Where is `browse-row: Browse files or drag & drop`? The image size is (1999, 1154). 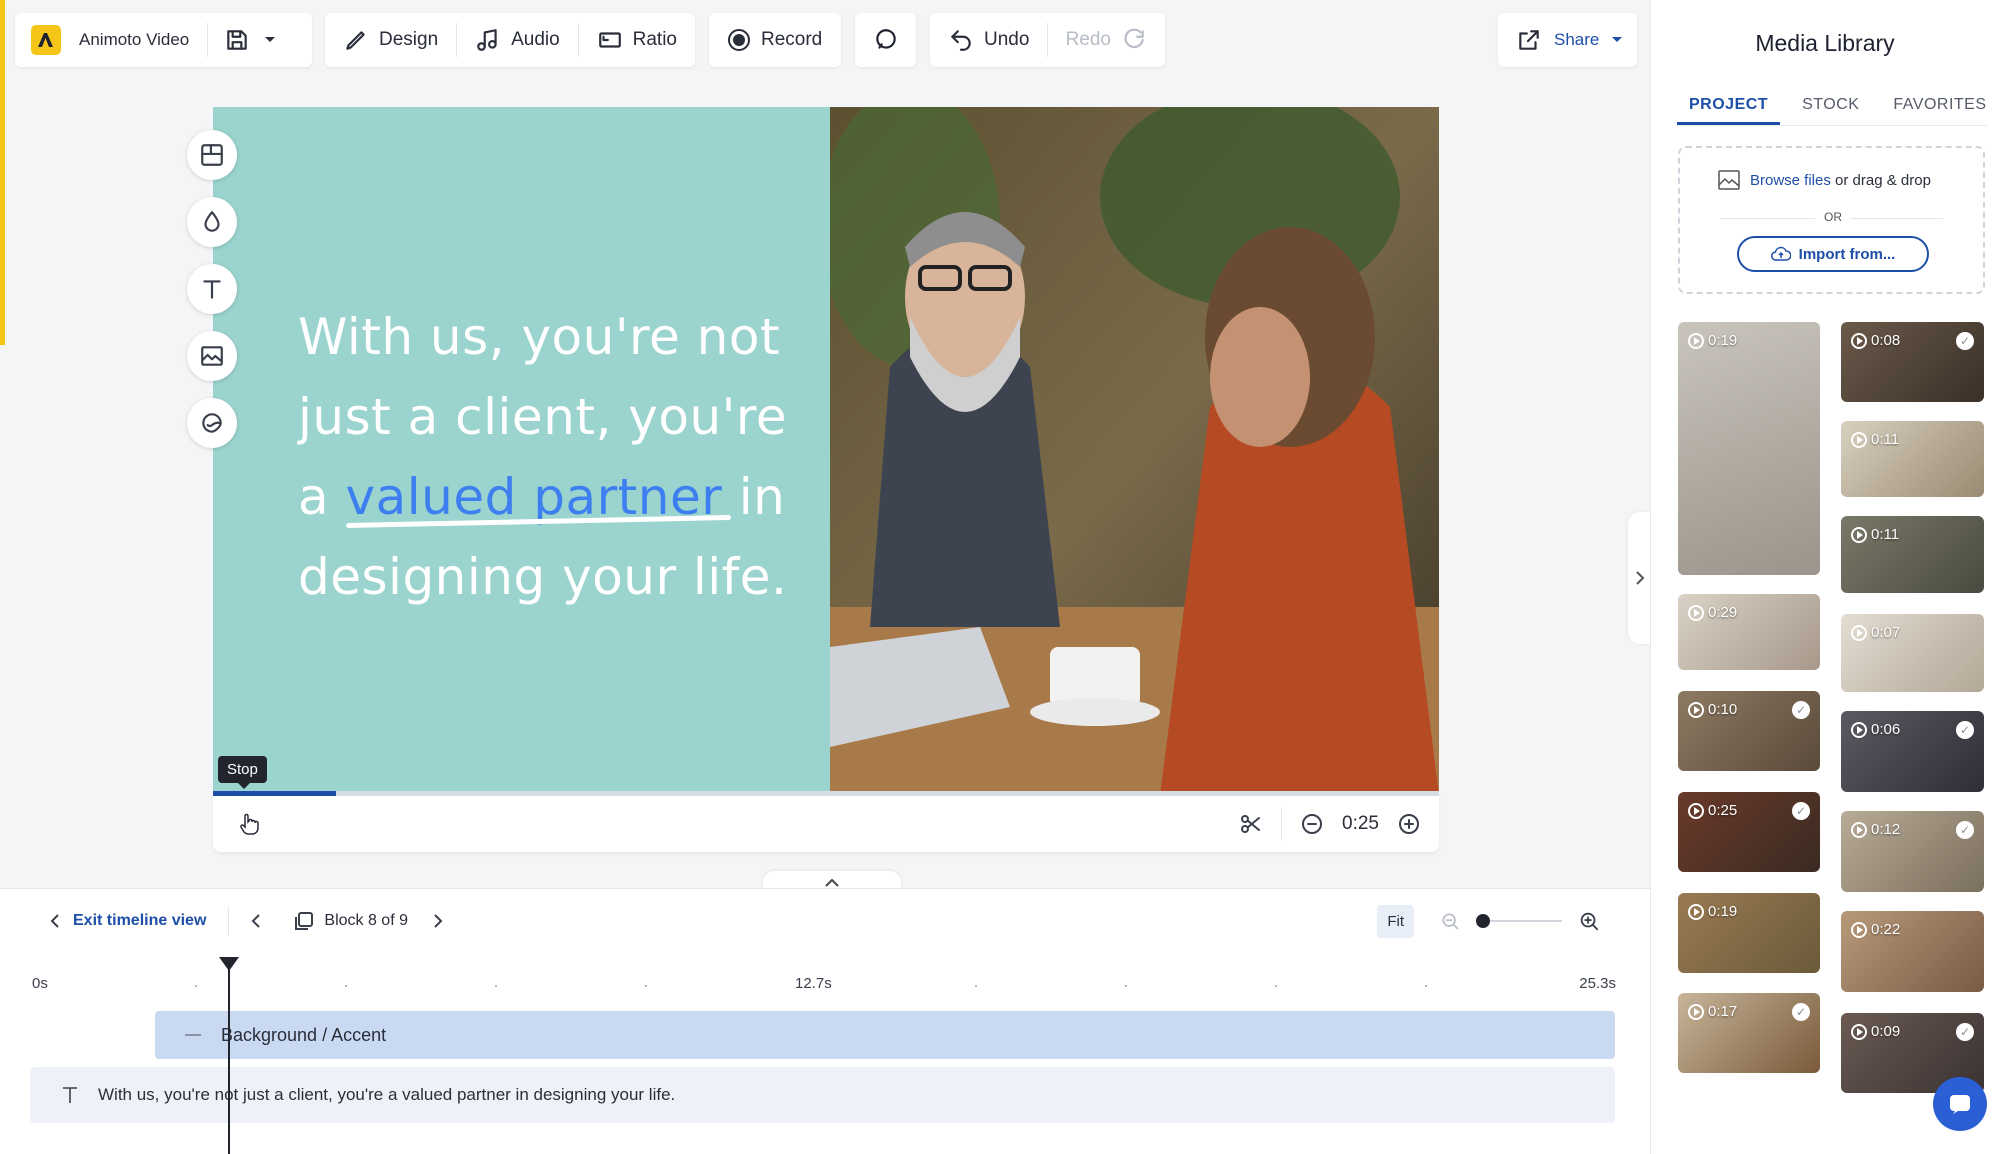
browse-row: Browse files or drag & drop is located at coordinates (1824, 180).